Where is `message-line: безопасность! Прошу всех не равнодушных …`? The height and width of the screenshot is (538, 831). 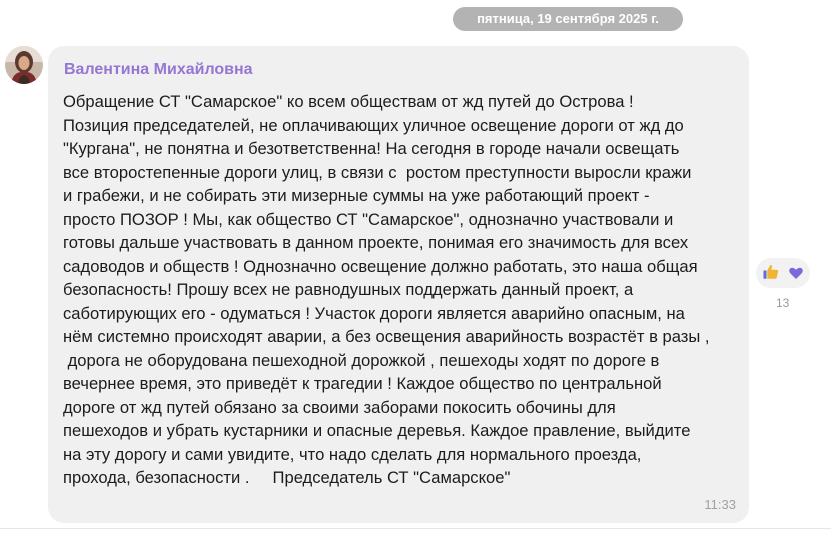 message-line: безопасность! Прошу всех не равнодушных … is located at coordinates (348, 289).